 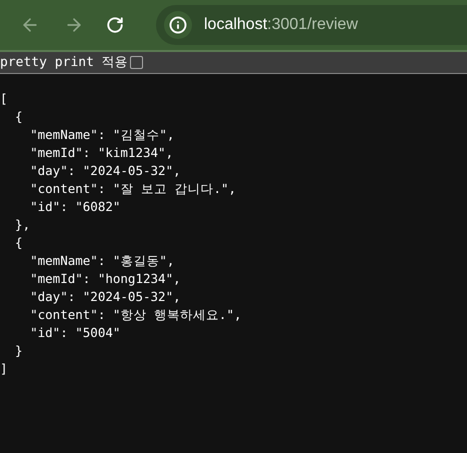 I want to click on pretty-print-checkbox, so click(x=136, y=62).